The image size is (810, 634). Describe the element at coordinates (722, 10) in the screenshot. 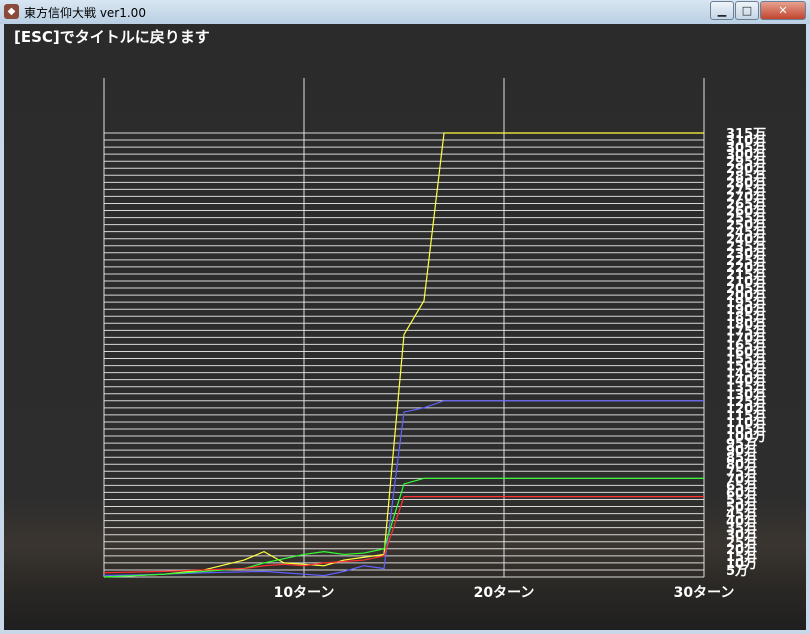

I see `minimize-button: ▁` at that location.